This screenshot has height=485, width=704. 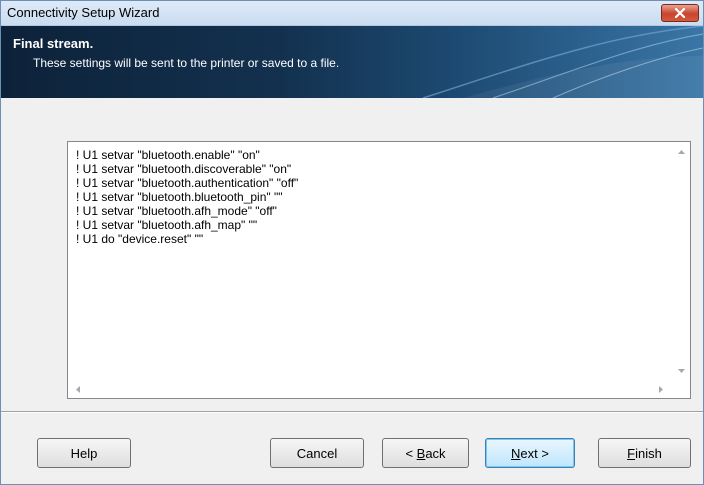 What do you see at coordinates (179, 197) in the screenshot?
I see `stream-line: ! U1 setvar "bluetooth.bluetooth_pin" ""` at bounding box center [179, 197].